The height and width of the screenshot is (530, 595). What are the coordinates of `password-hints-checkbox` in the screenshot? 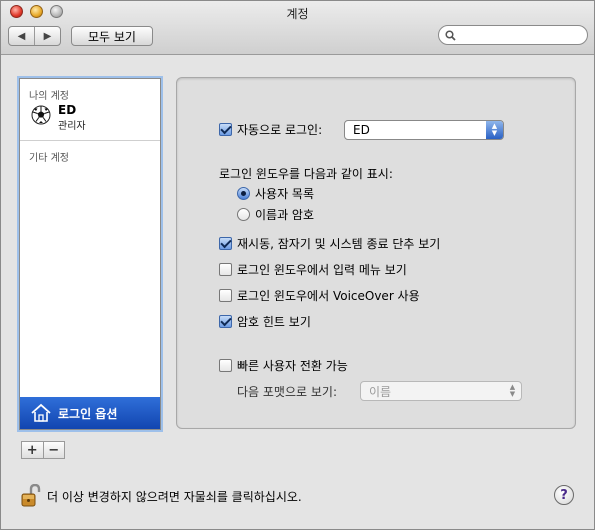 It's located at (225, 321).